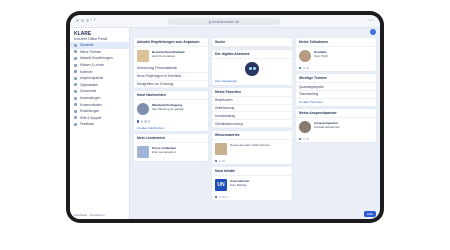  What do you see at coordinates (88, 91) in the screenshot?
I see `sidebar-item-label: Dokumente` at bounding box center [88, 91].